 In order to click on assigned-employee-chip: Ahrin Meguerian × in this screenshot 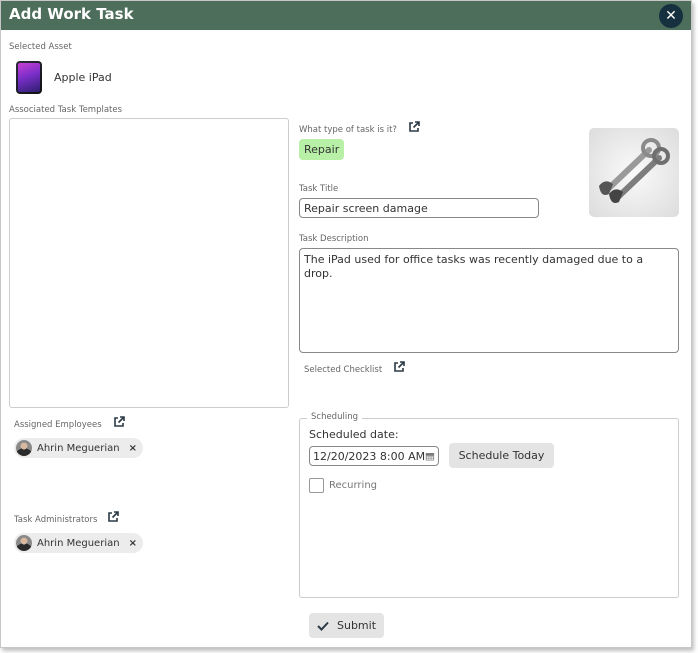, I will do `click(78, 448)`.